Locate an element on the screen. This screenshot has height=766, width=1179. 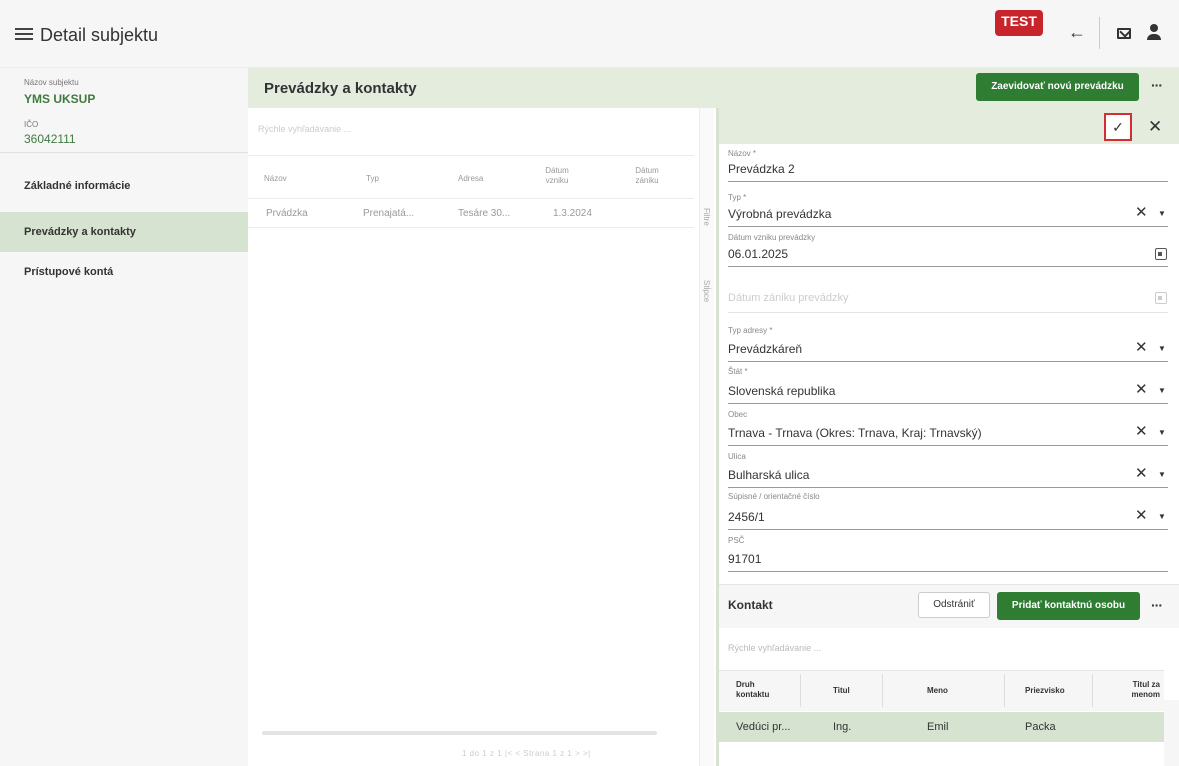
filters-tab: Filtre is located at coordinates (706, 217).